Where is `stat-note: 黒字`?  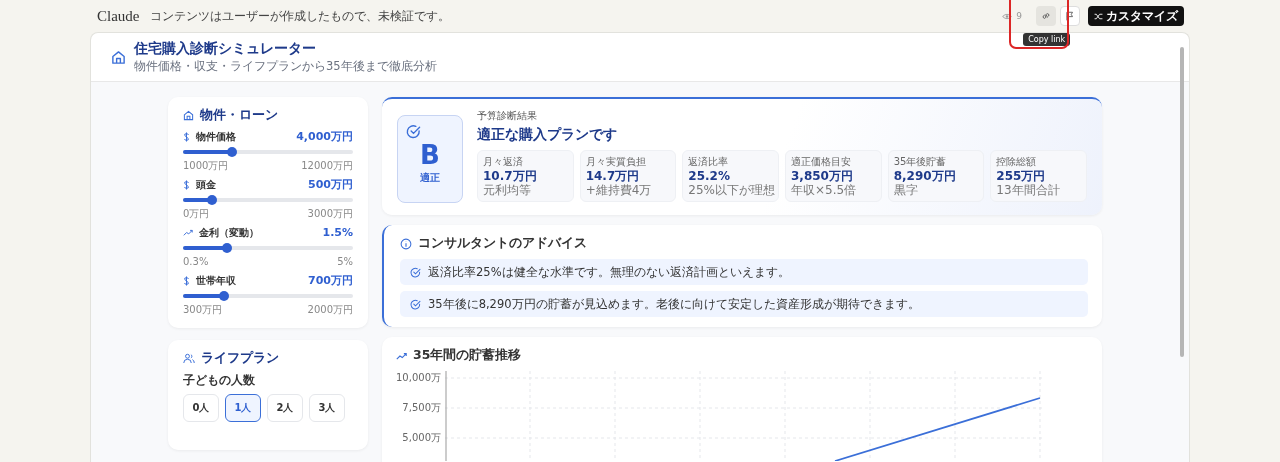
stat-note: 黒字 is located at coordinates (906, 190).